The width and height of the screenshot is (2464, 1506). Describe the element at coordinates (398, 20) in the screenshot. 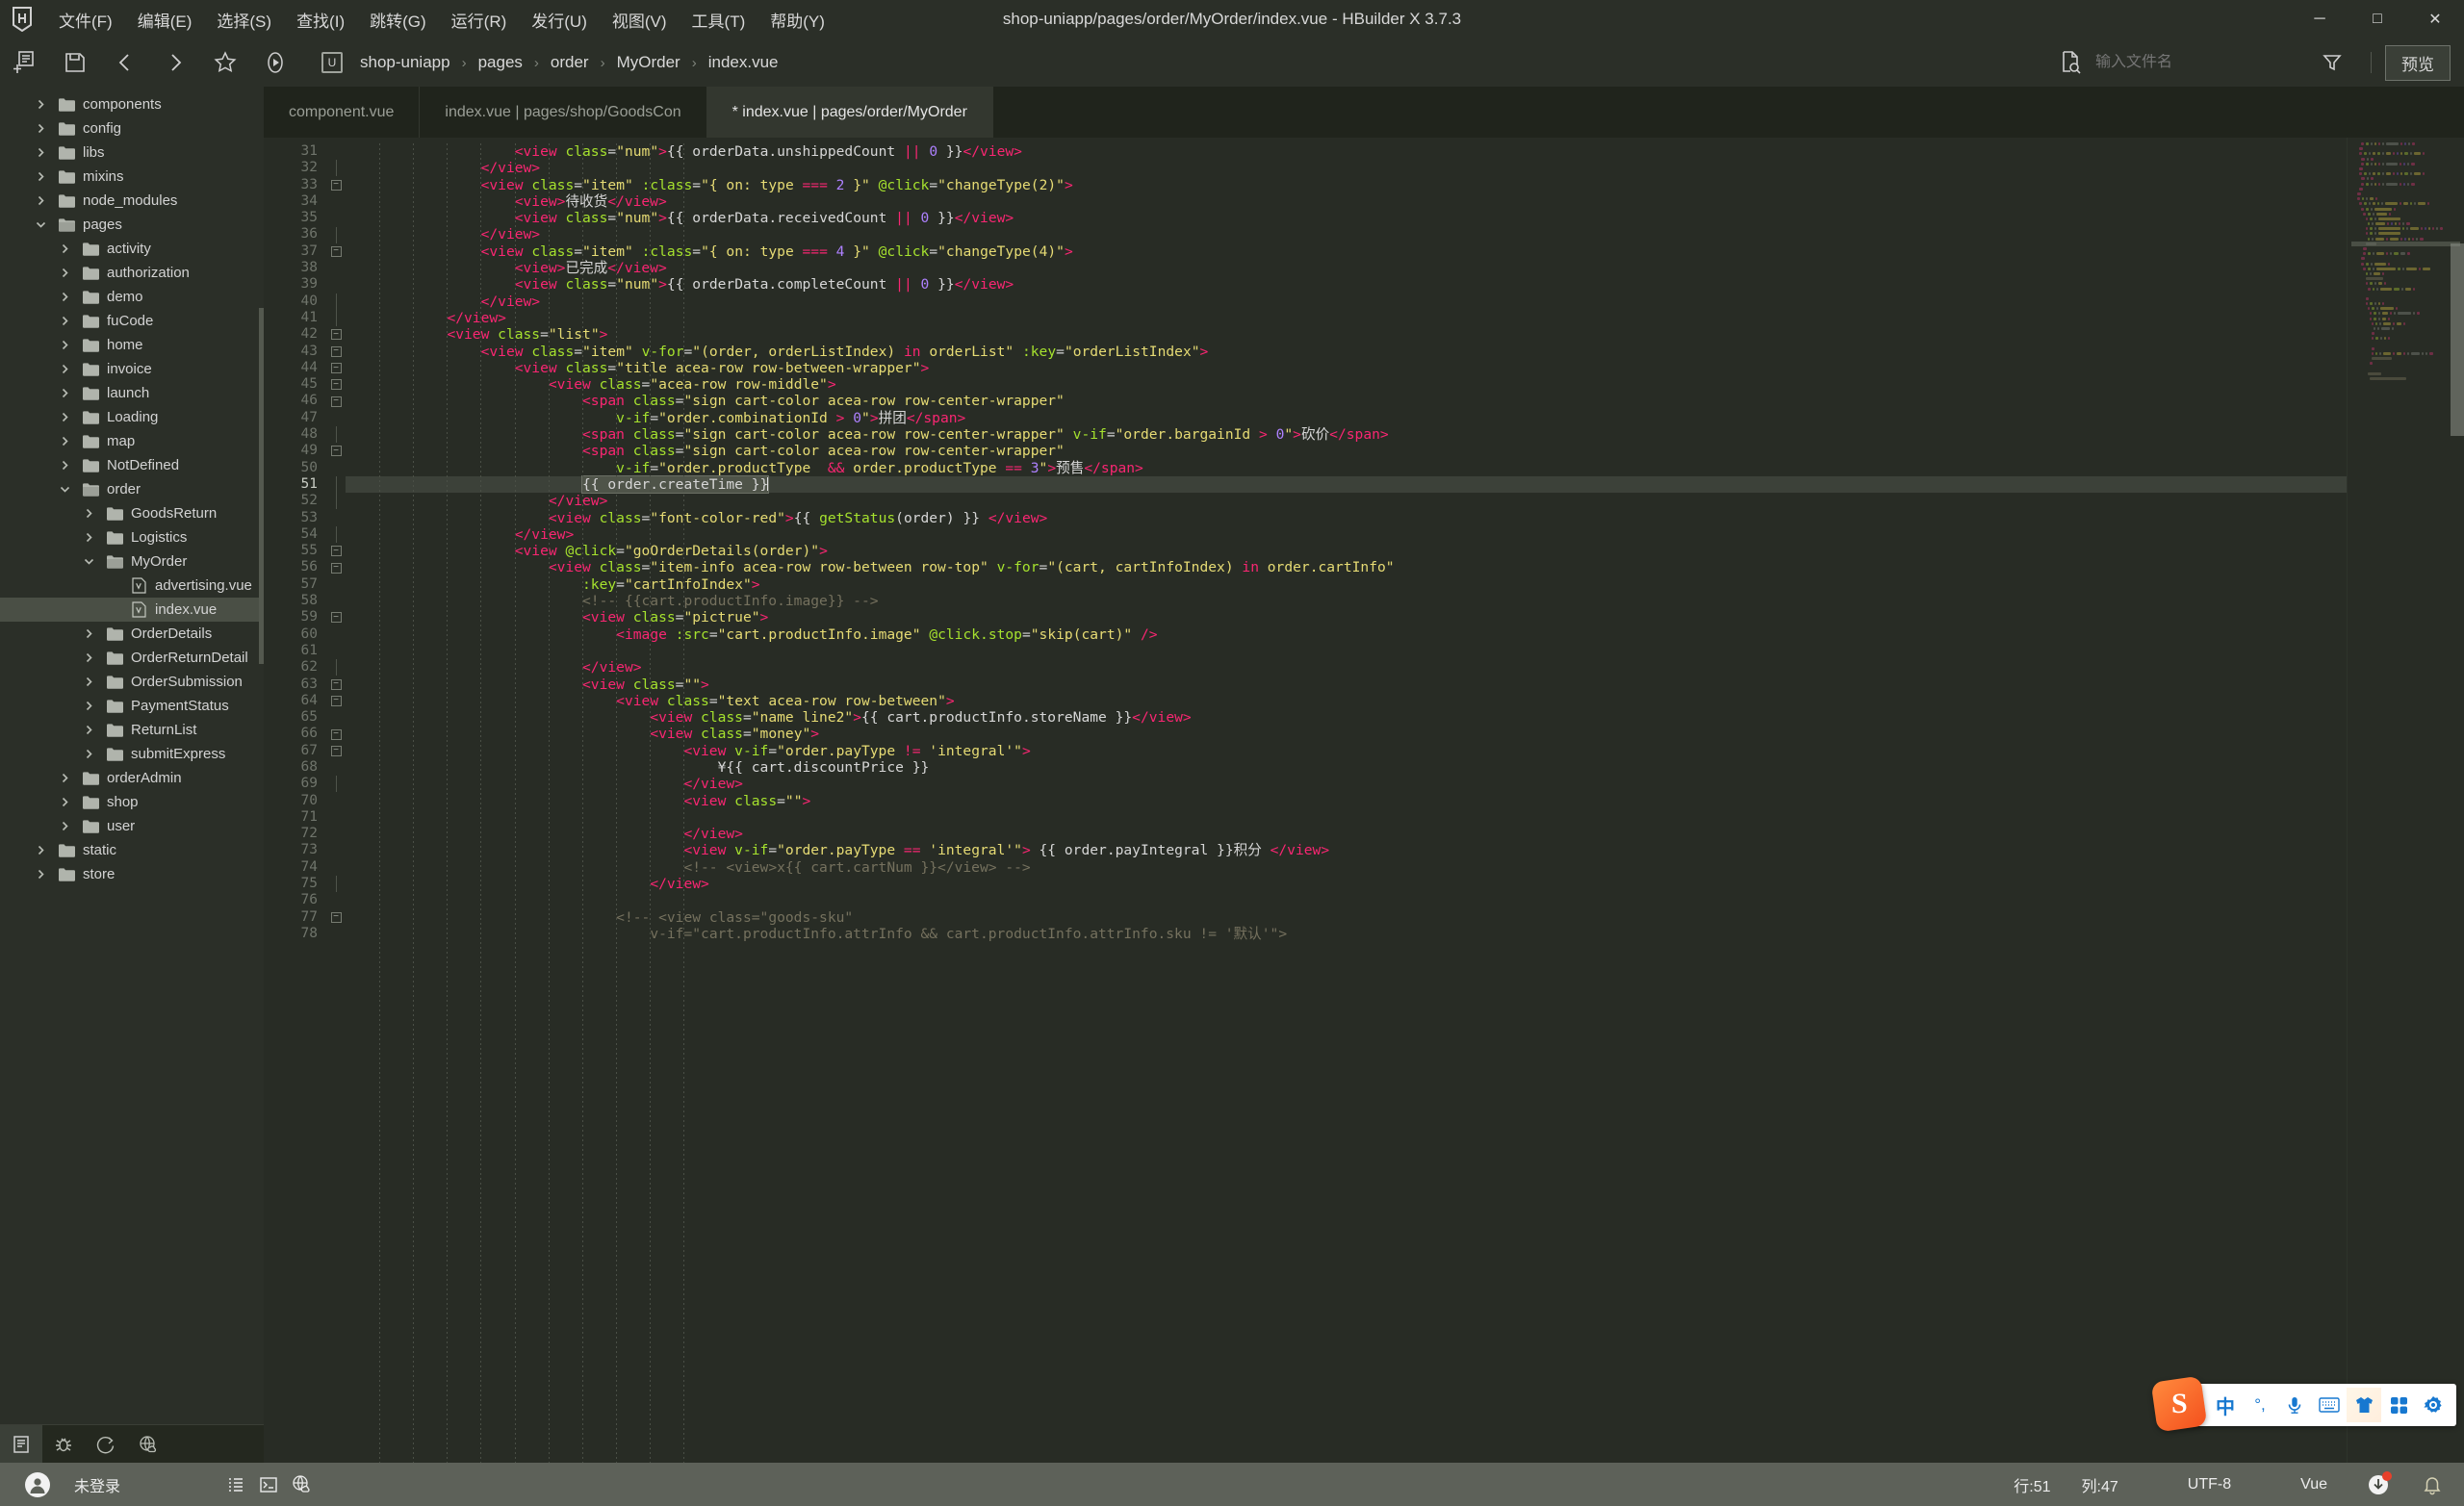

I see `menu-item-4: 跳转(G)` at that location.